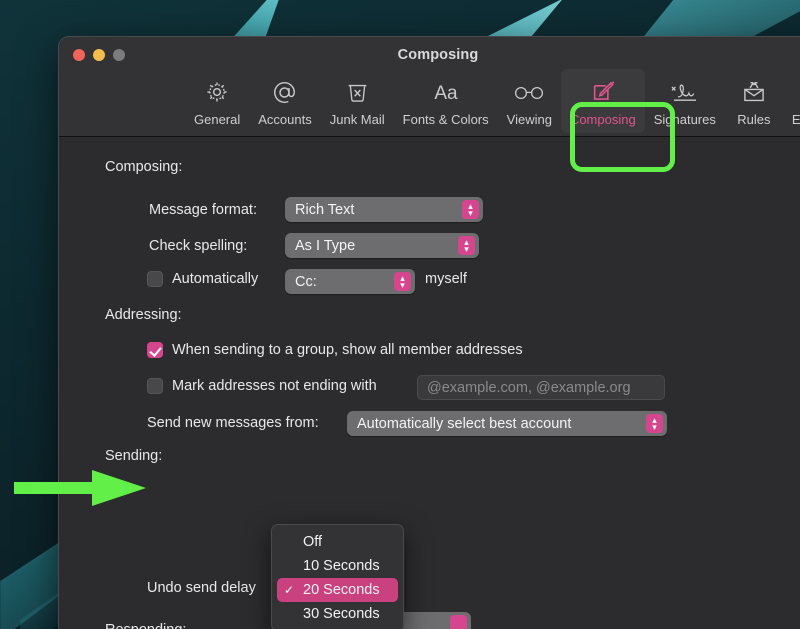 This screenshot has width=800, height=629. I want to click on menu-item-20-seconds: ✓ 20 Seconds, so click(337, 590).